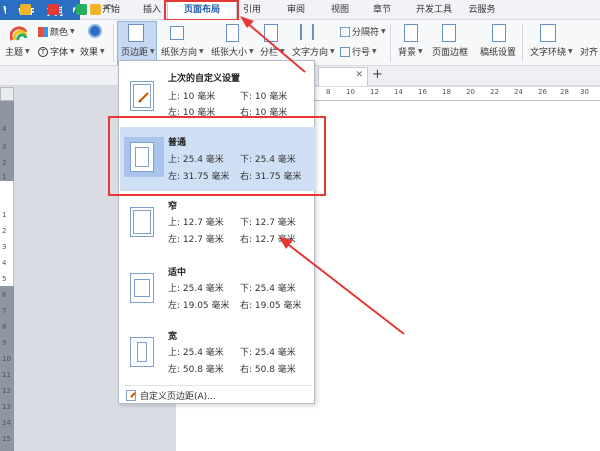 The height and width of the screenshot is (451, 600). What do you see at coordinates (273, 44) in the screenshot?
I see `arrow-to-tab` at bounding box center [273, 44].